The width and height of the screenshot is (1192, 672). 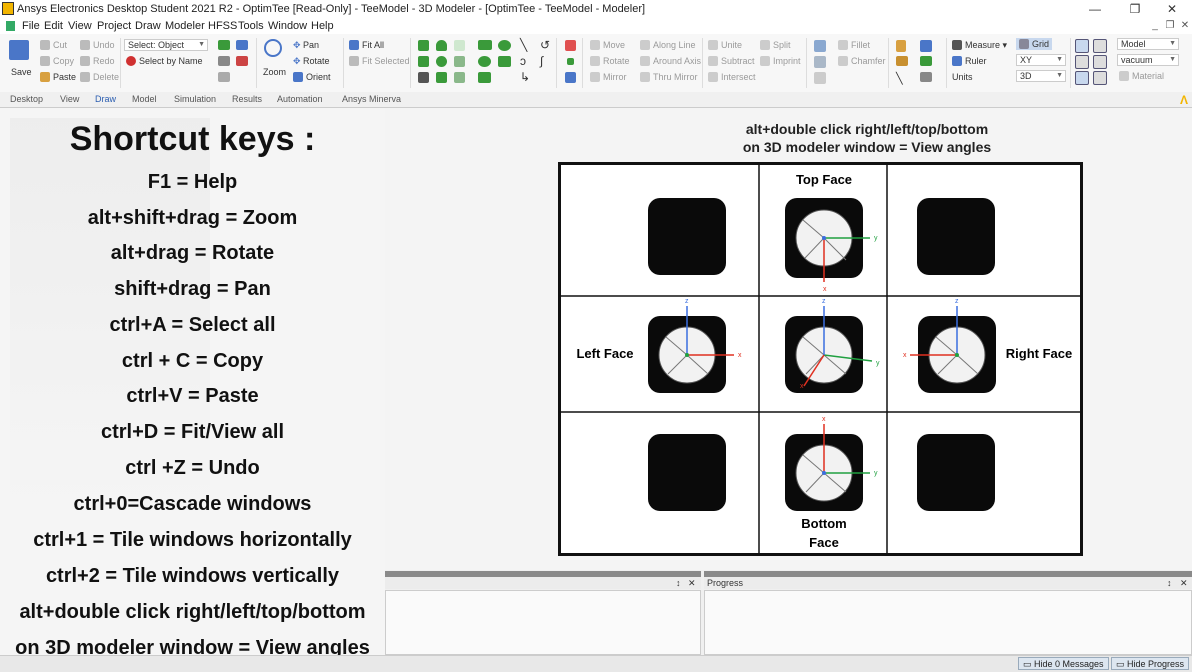 I want to click on message-manager-pane, so click(x=543, y=622).